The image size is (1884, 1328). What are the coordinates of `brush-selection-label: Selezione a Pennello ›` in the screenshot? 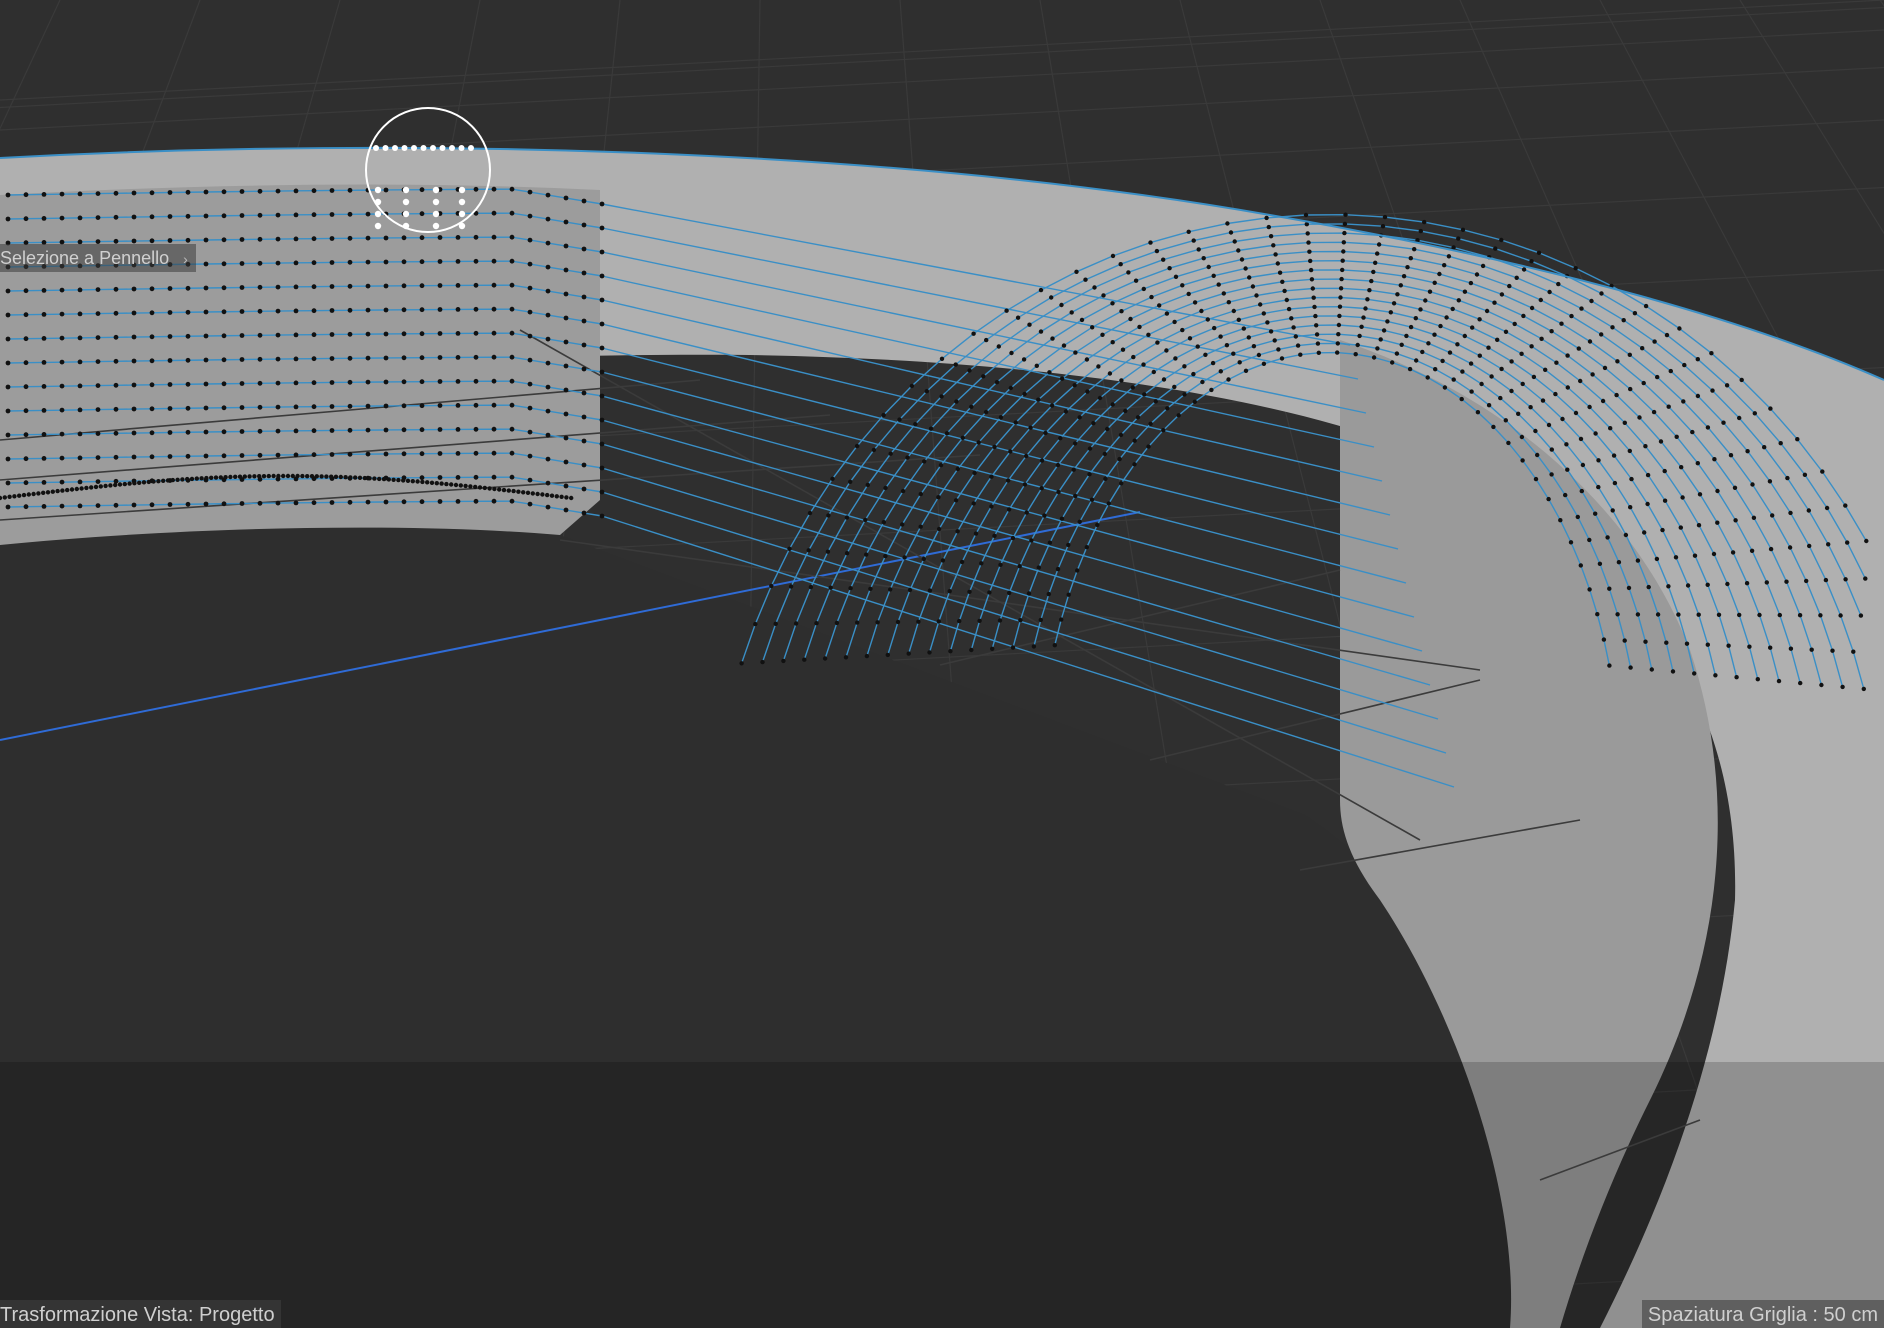 It's located at (98, 258).